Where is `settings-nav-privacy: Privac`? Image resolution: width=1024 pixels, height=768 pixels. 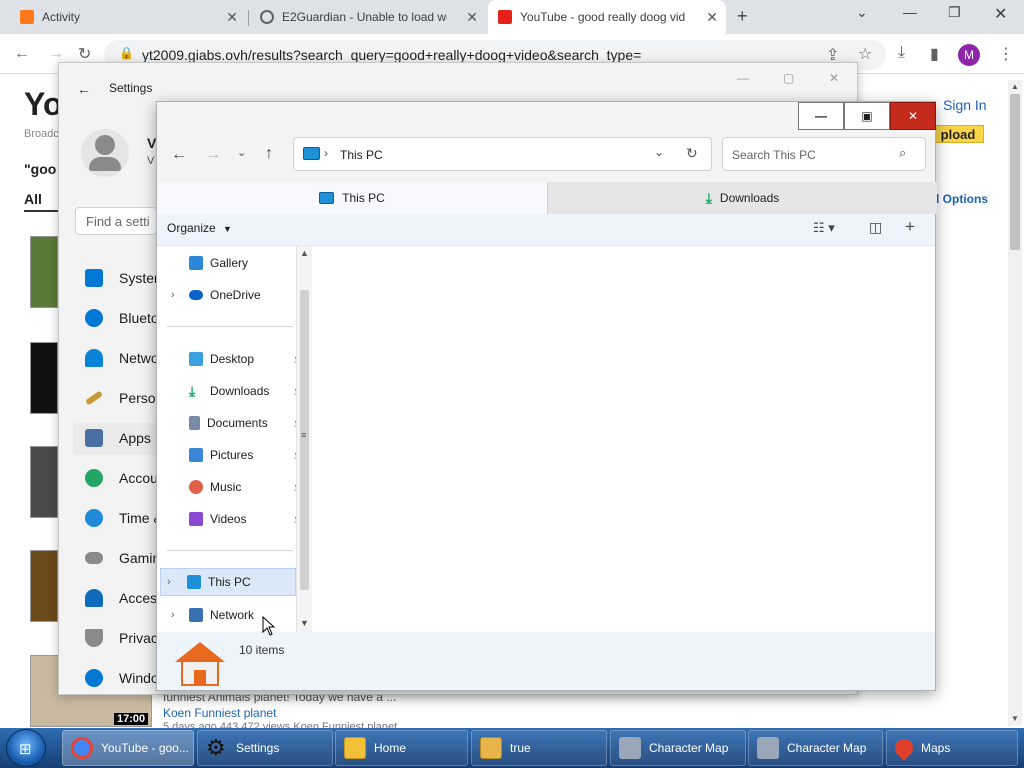 settings-nav-privacy: Privac is located at coordinates (138, 638).